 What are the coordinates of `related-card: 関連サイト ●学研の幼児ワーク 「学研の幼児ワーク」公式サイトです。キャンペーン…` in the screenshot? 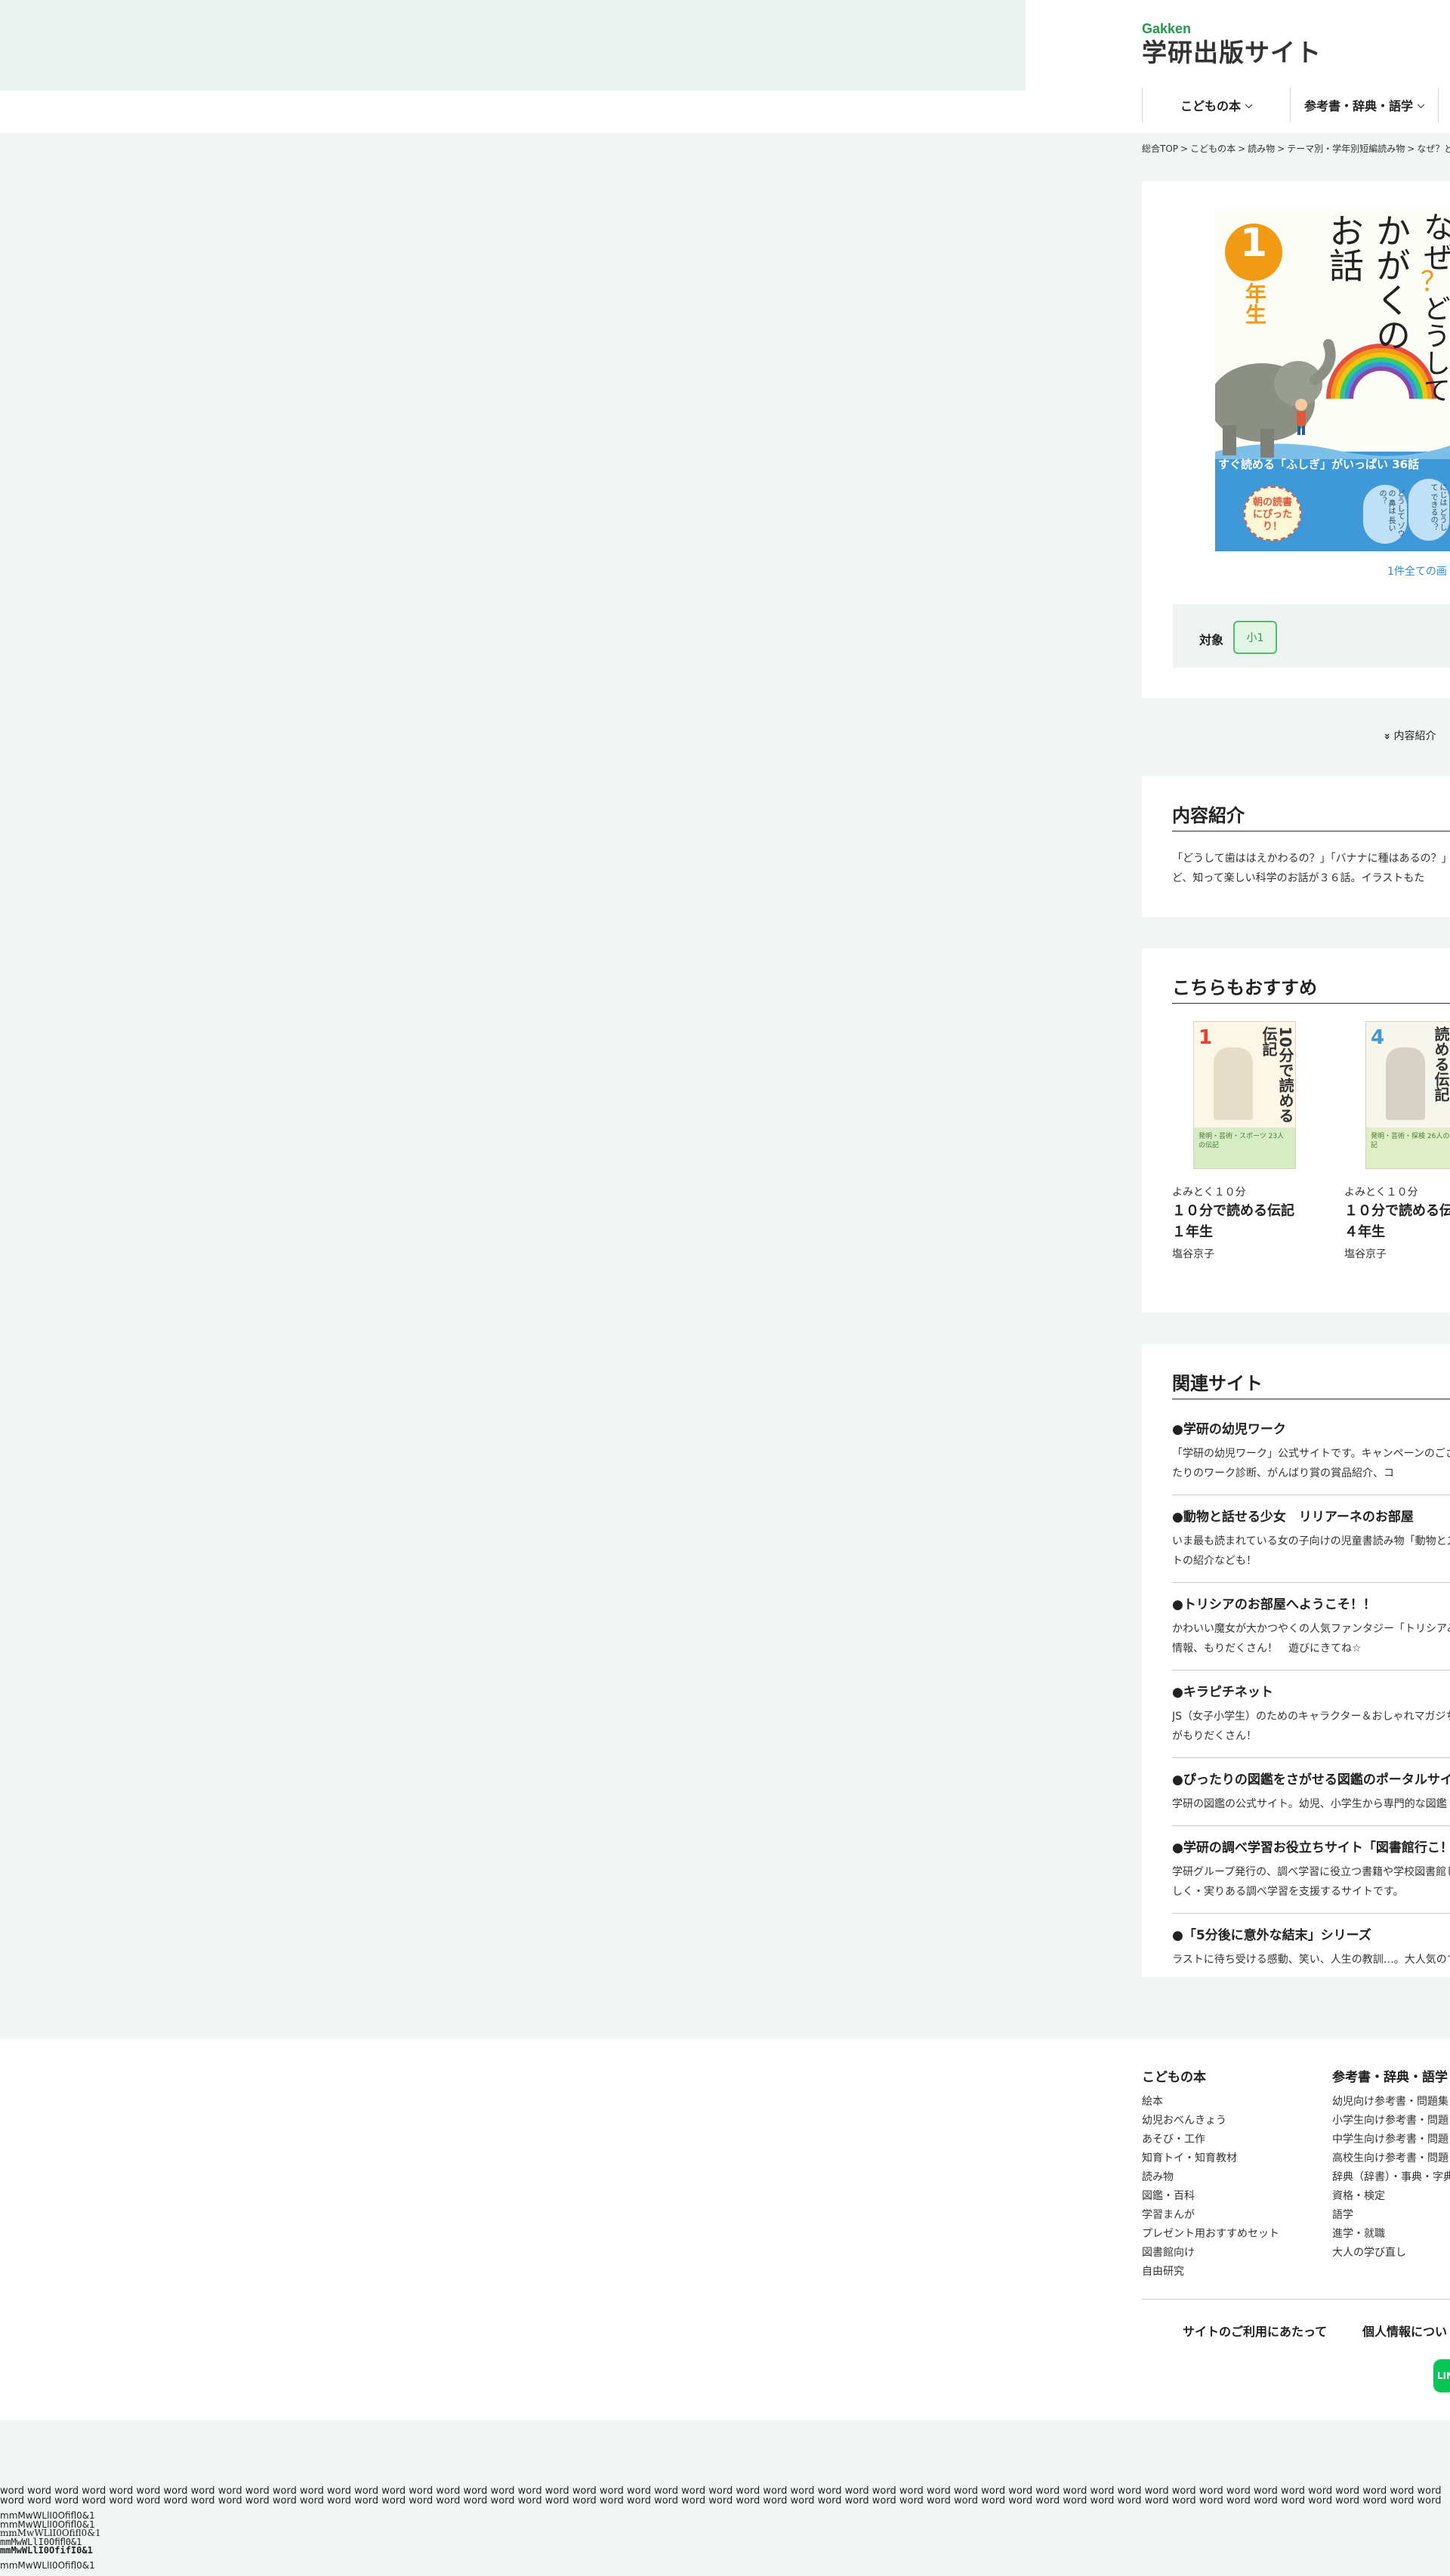 It's located at (1296, 1660).